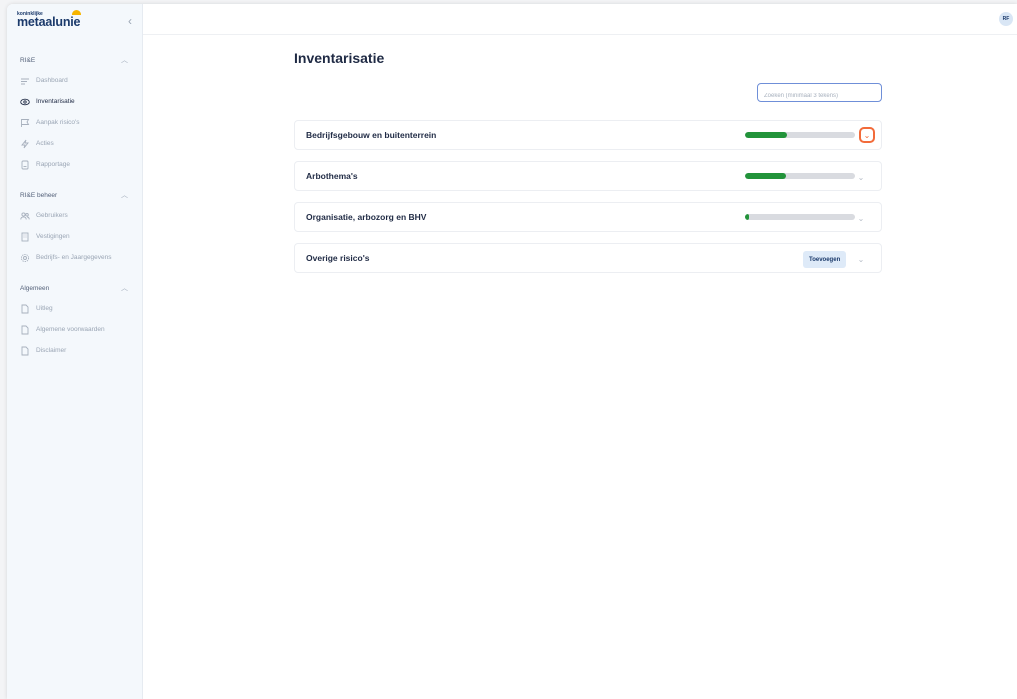 The image size is (1017, 699). I want to click on sidebar-item-label: Acties, so click(45, 143).